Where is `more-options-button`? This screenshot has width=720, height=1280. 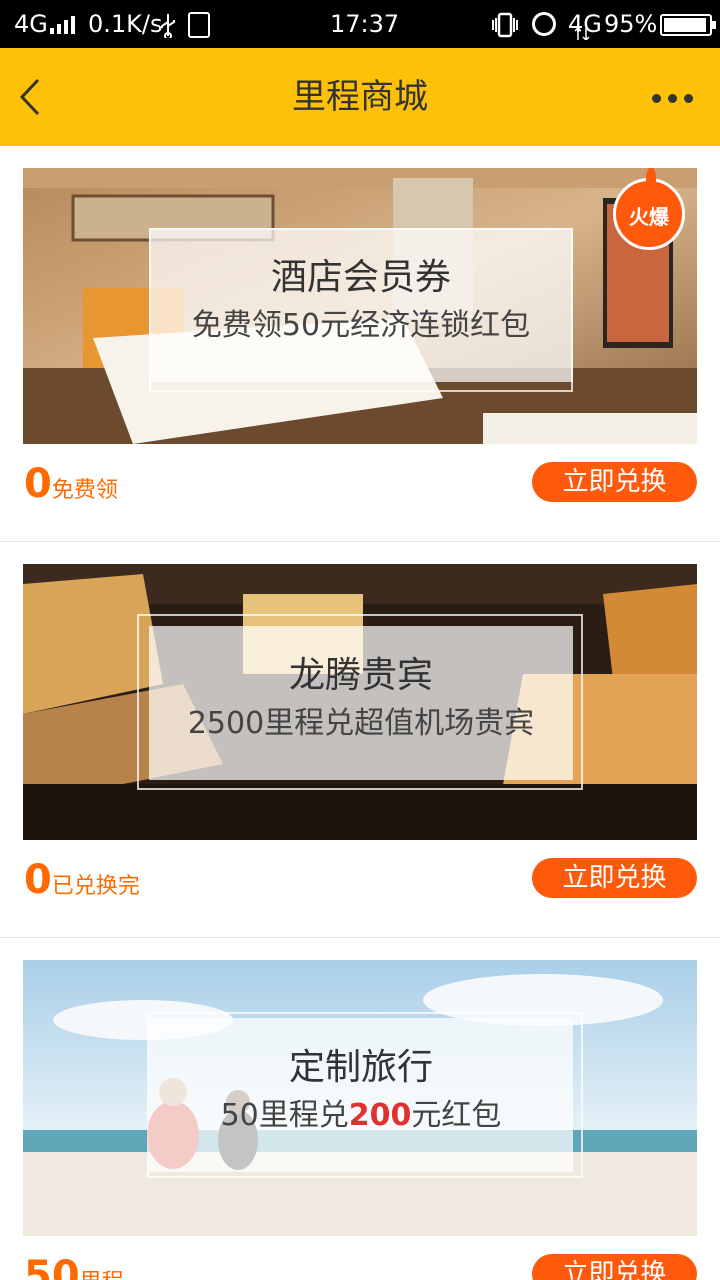
more-options-button is located at coordinates (673, 97).